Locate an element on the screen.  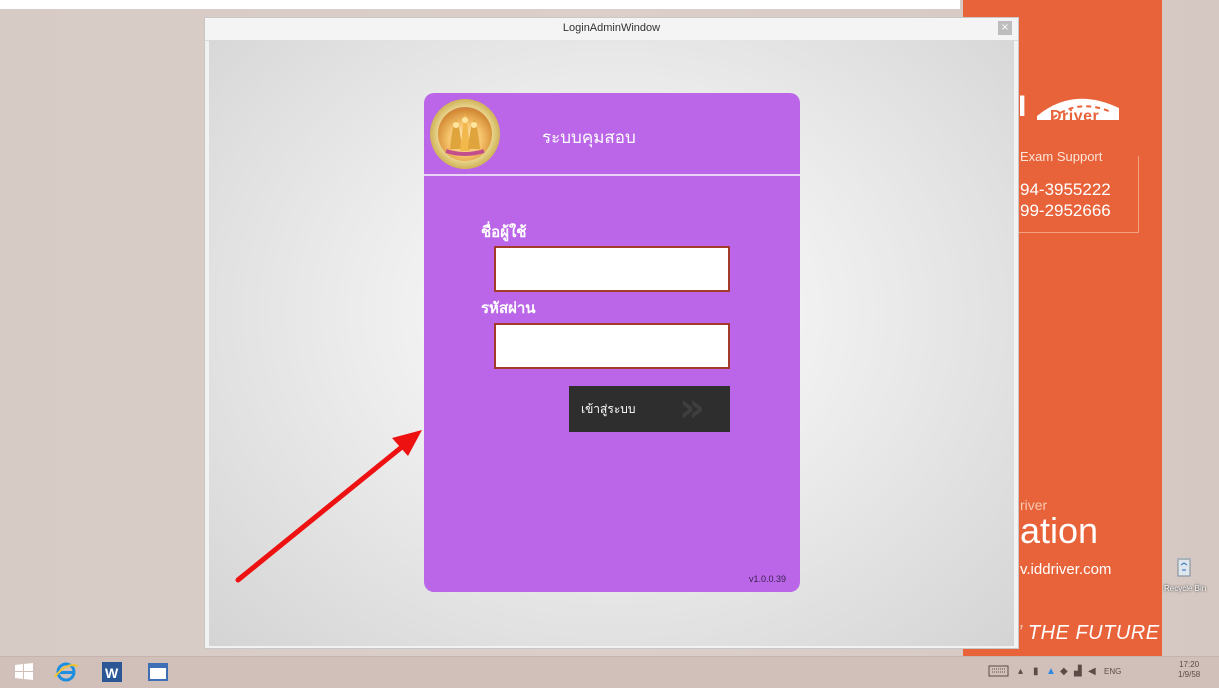
chevron-right-icon: » is located at coordinates (692, 408).